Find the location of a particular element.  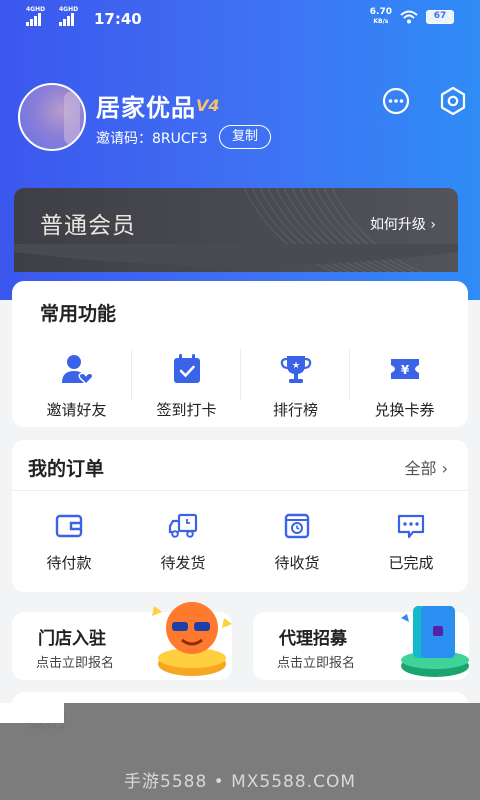

func-check-in: 签到打卡 is located at coordinates (186, 385).